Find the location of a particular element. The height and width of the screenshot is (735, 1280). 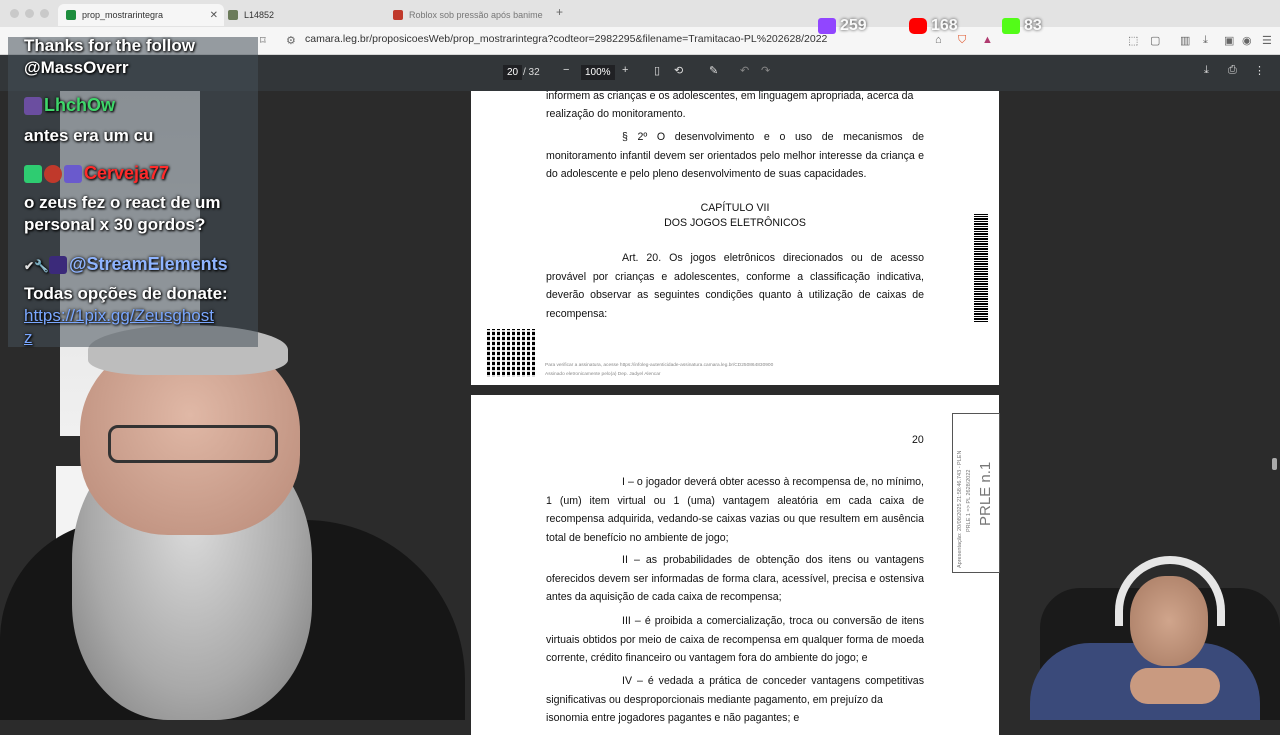

tab-label: prop_mostrarintegra is located at coordinates (123, 15).